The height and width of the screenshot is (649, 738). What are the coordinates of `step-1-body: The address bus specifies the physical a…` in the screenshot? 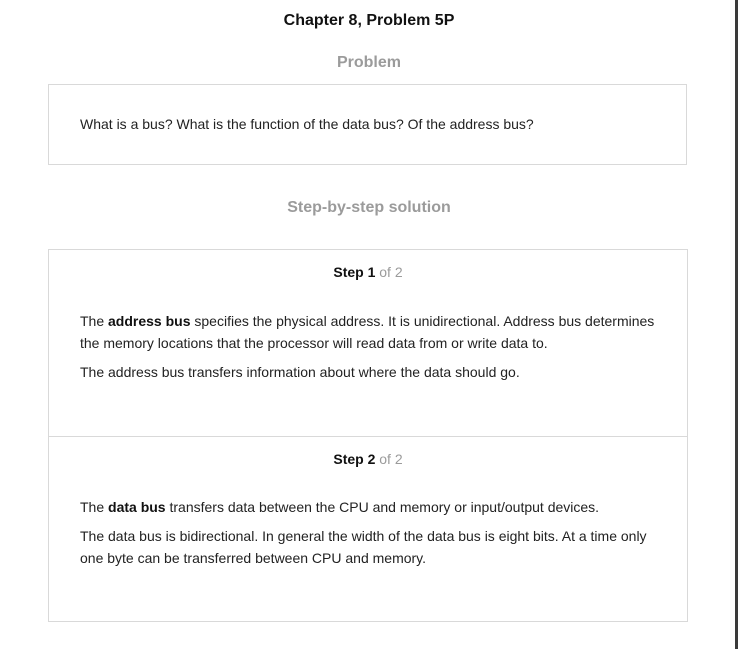 It's located at (375, 350).